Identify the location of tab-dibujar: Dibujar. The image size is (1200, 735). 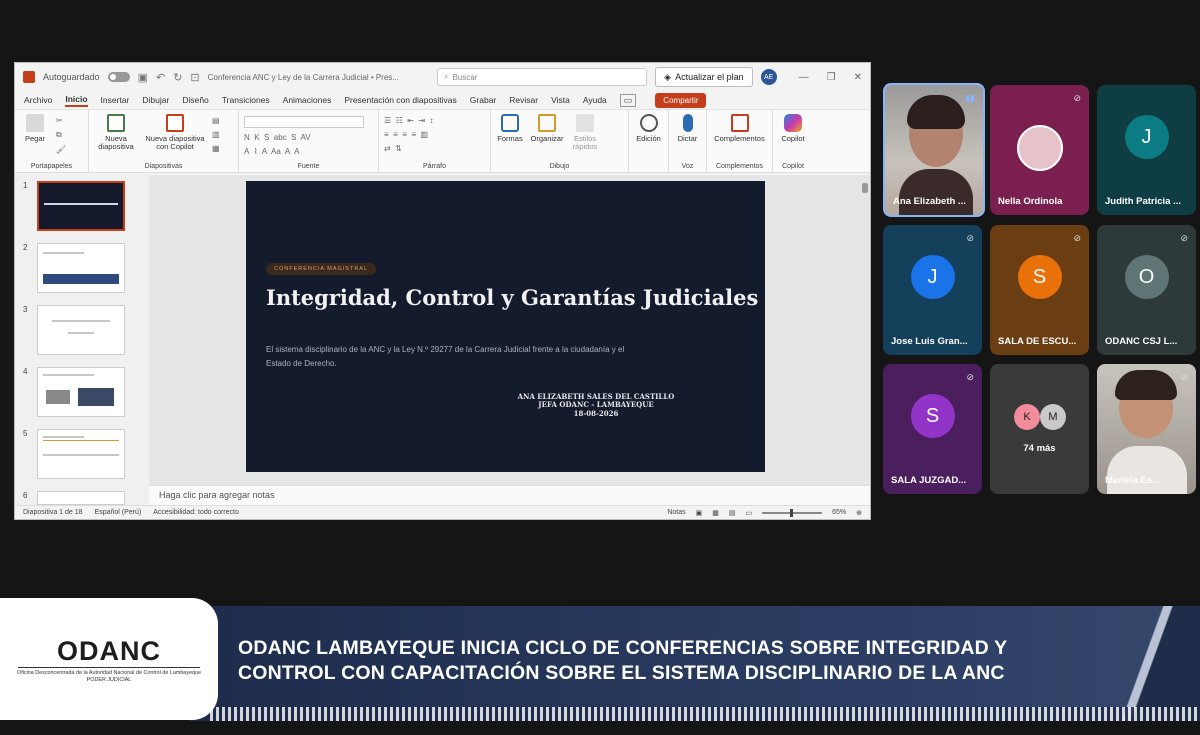
(155, 100).